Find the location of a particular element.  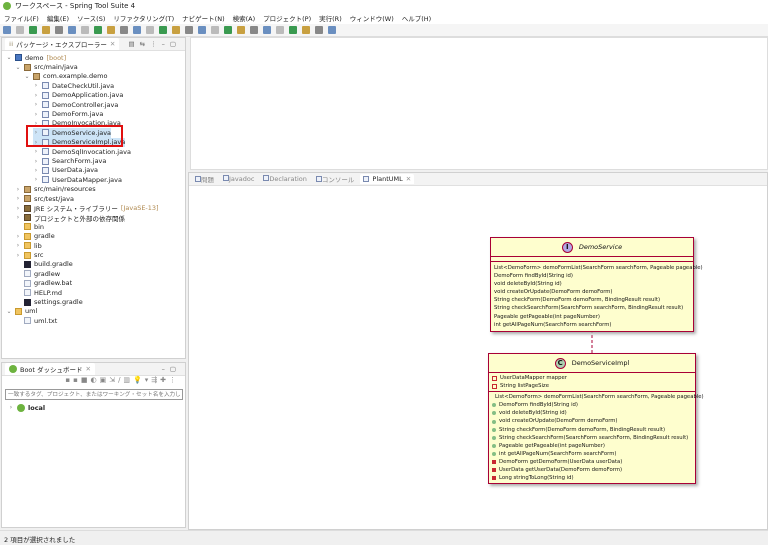

tab-package-explorer: ⁞⁞ パッケージ・エクスプローラー ✕ is located at coordinates (62, 44).